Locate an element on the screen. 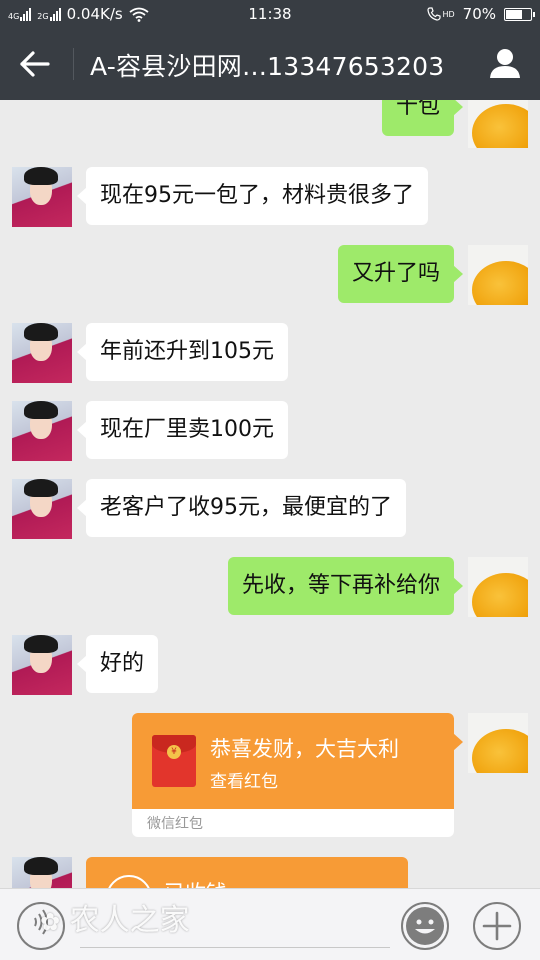 The height and width of the screenshot is (960, 540). message-bubble: 现在厂里卖100元 is located at coordinates (182, 430).